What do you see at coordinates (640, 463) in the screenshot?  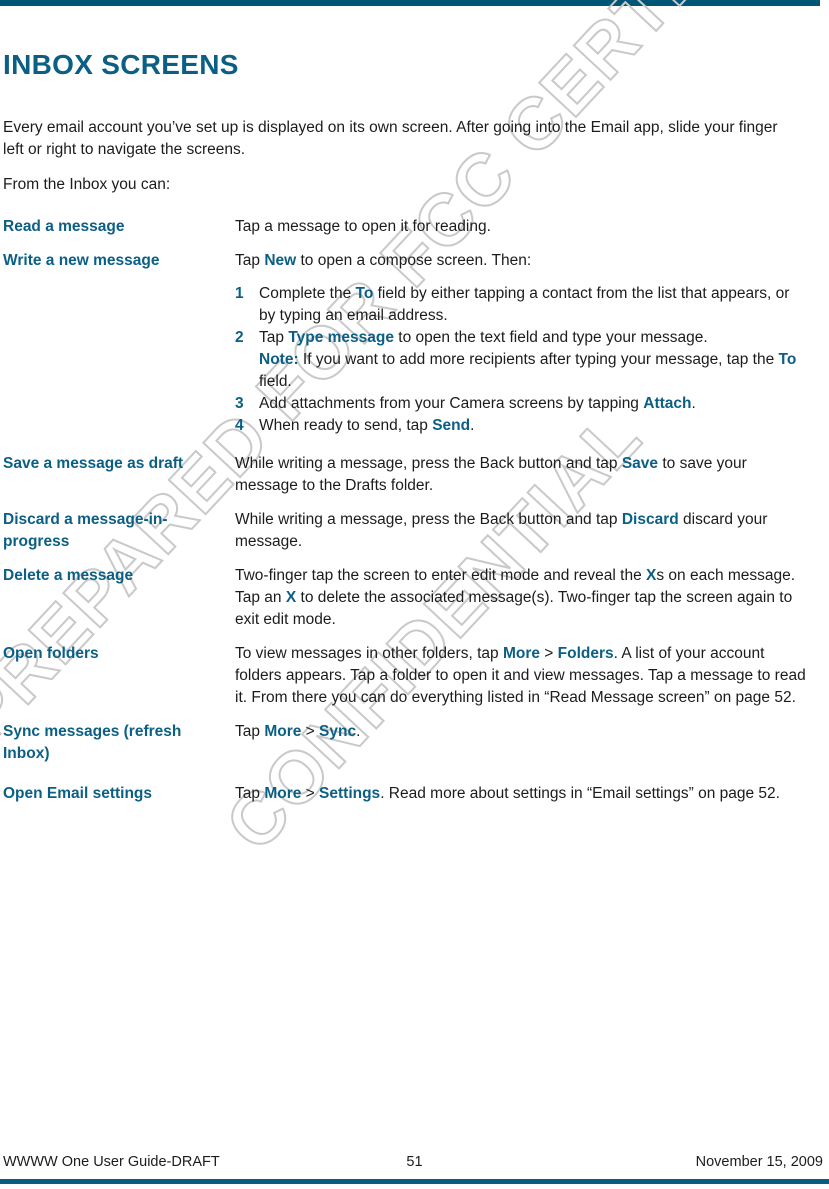 I see `ui-term-save: Save` at bounding box center [640, 463].